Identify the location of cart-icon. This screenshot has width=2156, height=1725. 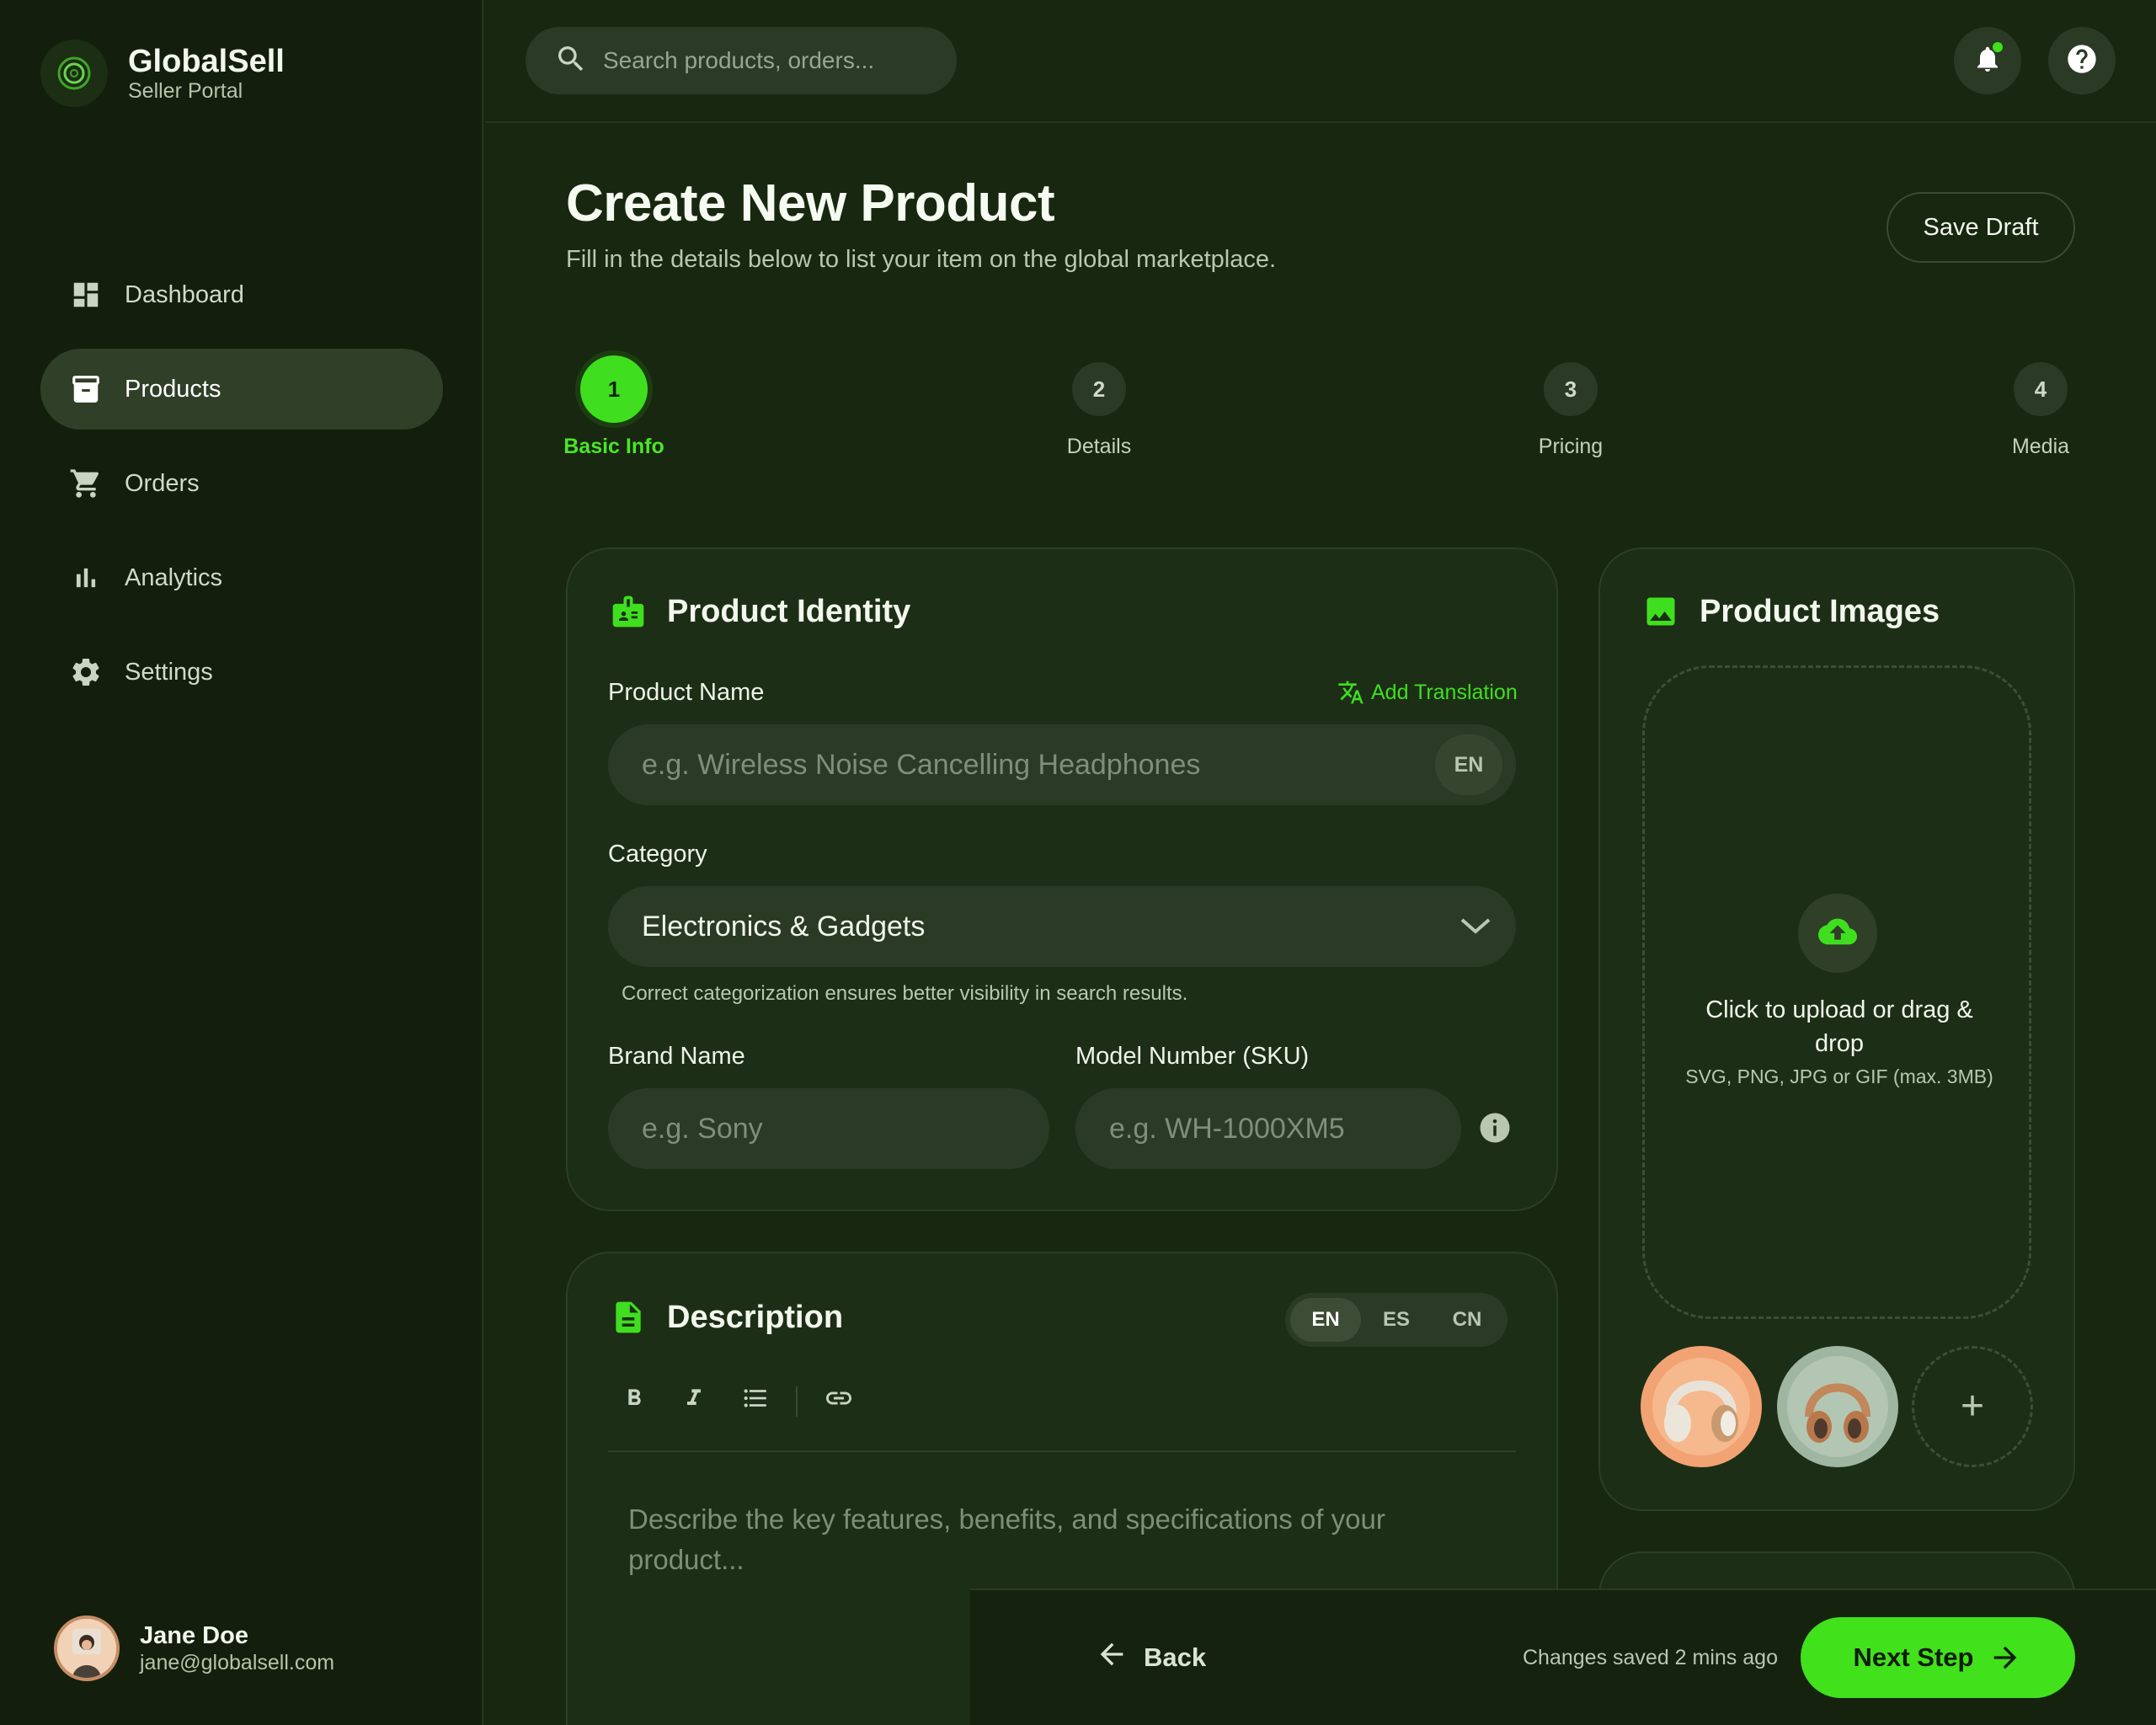
(86, 483).